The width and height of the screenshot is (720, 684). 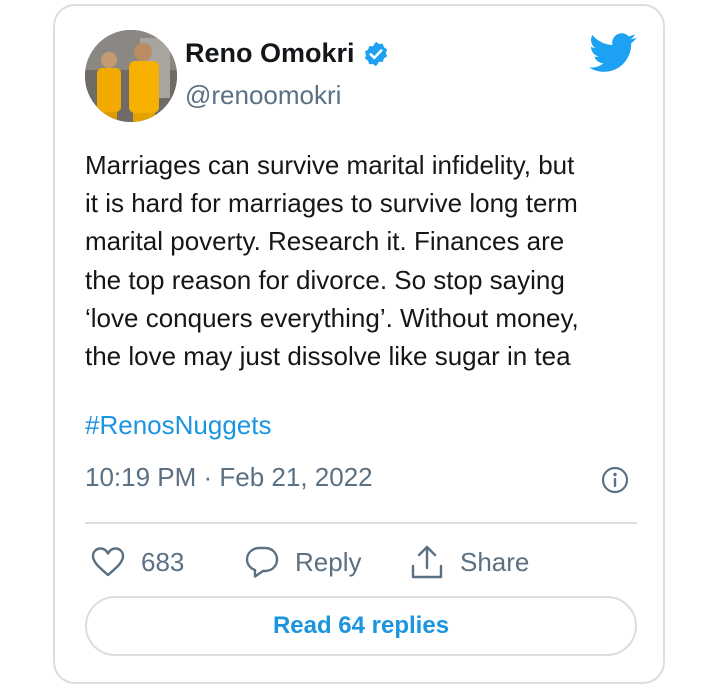 I want to click on heart-icon, so click(x=108, y=562).